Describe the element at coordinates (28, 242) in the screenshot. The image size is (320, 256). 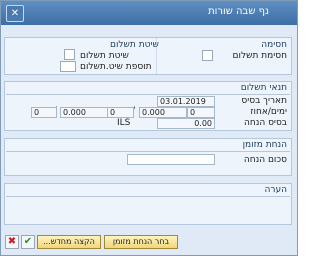
I see `confirm-button: ✔` at that location.